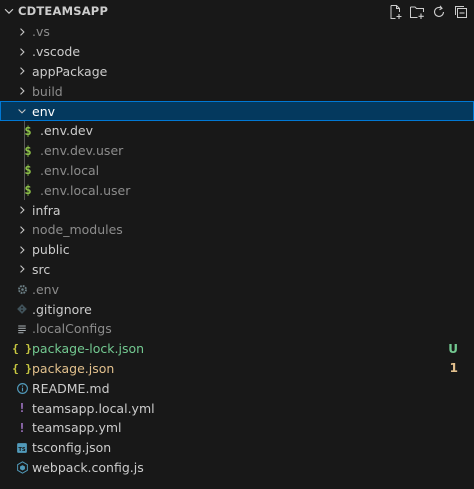 This screenshot has height=489, width=474. I want to click on file-env-local-user: $ .env.local.user, so click(237, 190).